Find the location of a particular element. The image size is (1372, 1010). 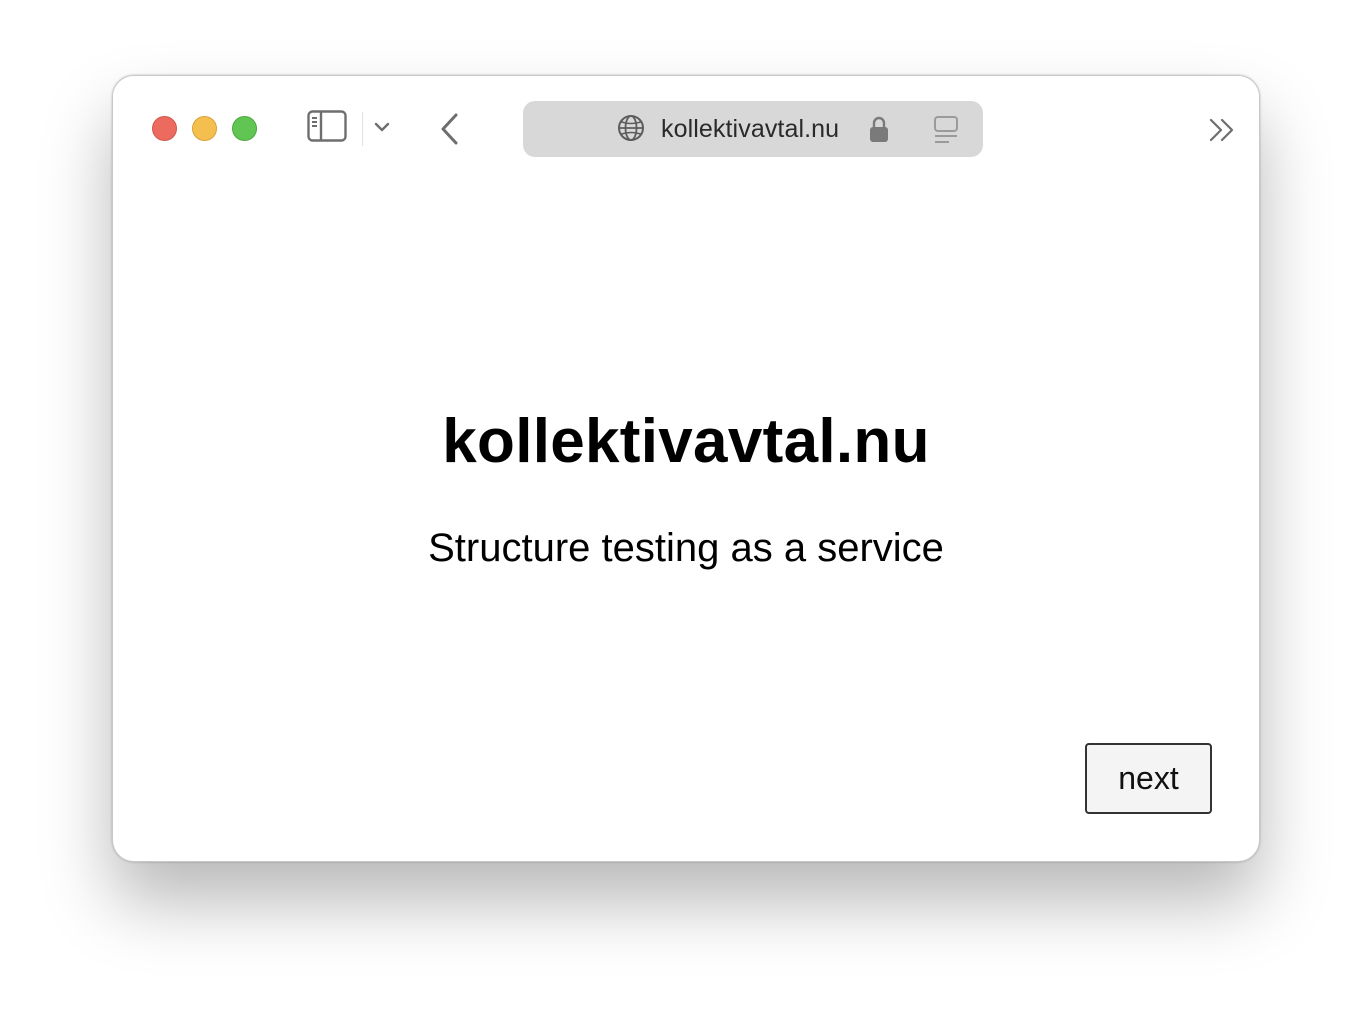

page-tagline: Structure testing as a service is located at coordinates (686, 548).